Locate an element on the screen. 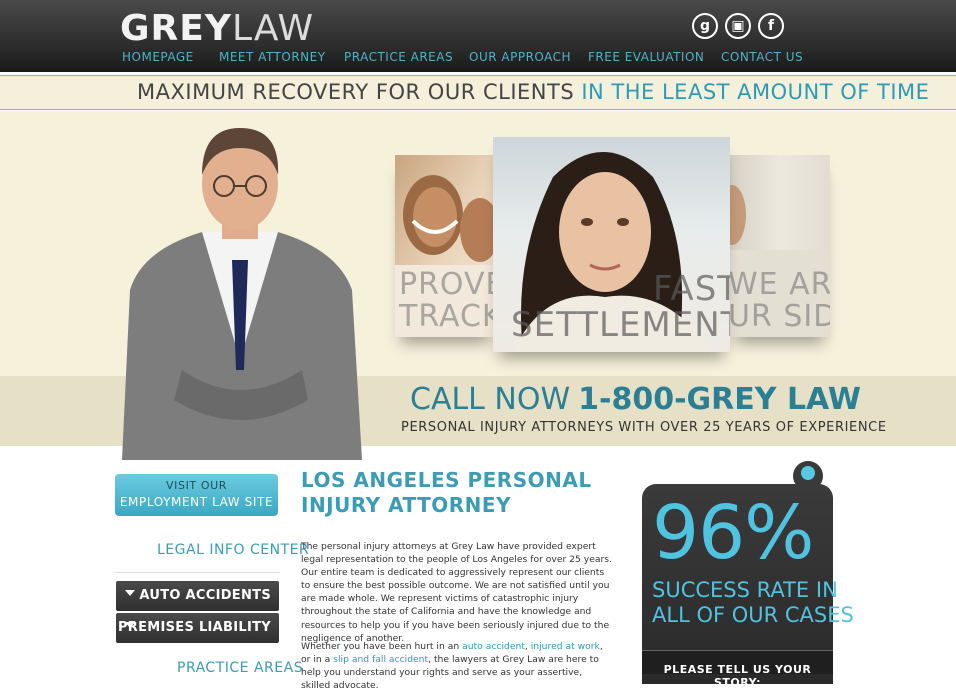  call-prefix: CALL NOW is located at coordinates (490, 399).